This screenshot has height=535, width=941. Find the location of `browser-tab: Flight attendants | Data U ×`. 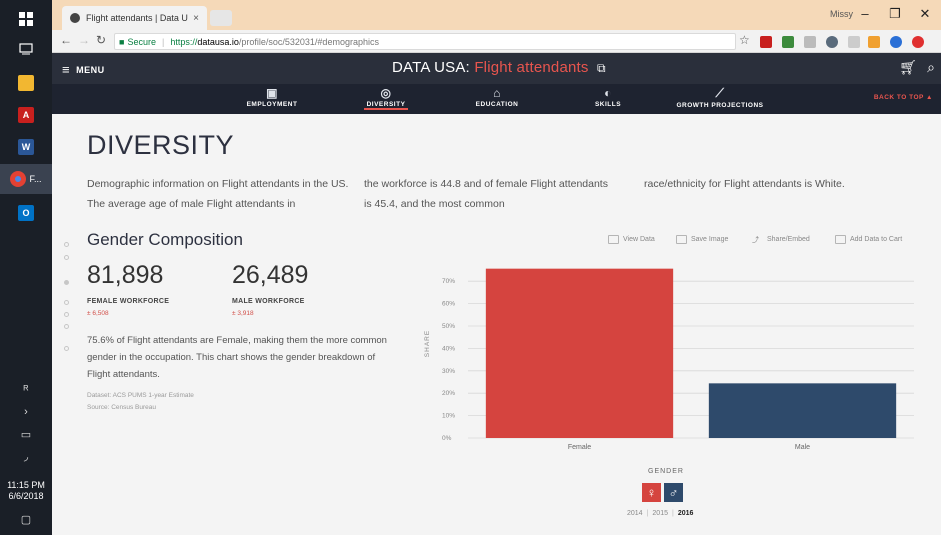

browser-tab: Flight attendants | Data U × is located at coordinates (134, 18).